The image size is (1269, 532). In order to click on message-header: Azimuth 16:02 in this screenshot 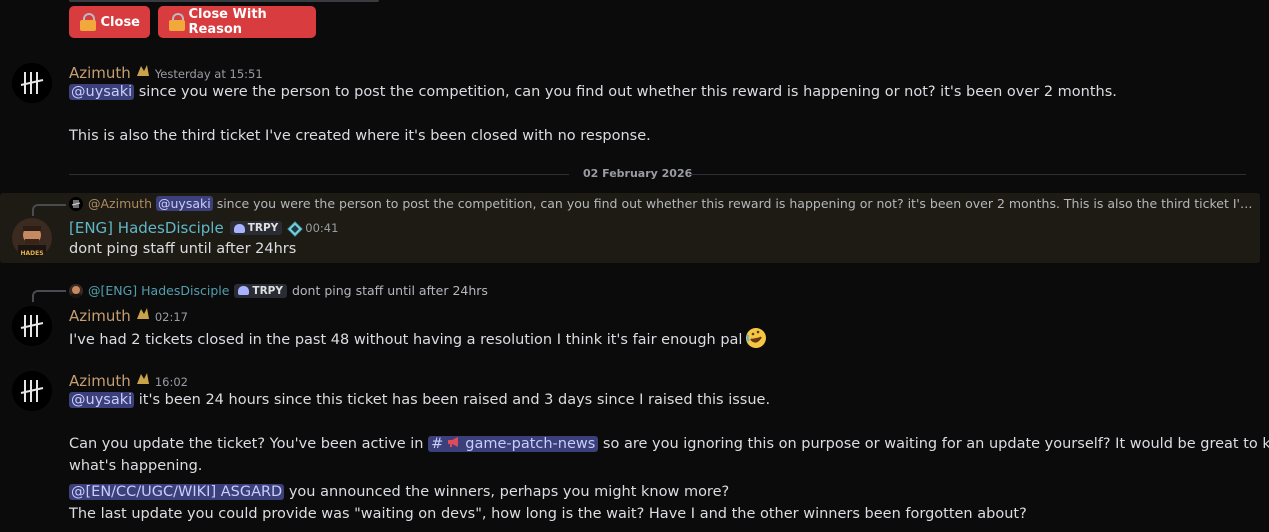, I will do `click(128, 380)`.